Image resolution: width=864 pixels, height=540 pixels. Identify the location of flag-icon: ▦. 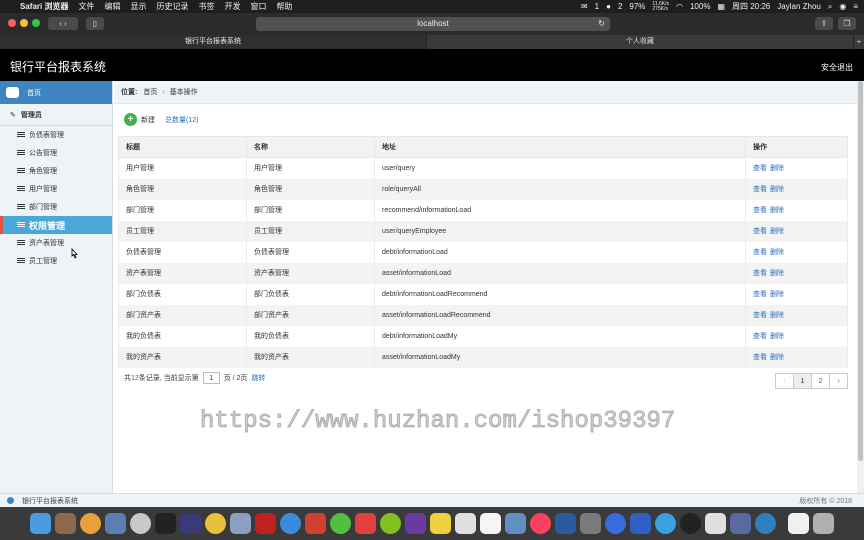
(721, 6).